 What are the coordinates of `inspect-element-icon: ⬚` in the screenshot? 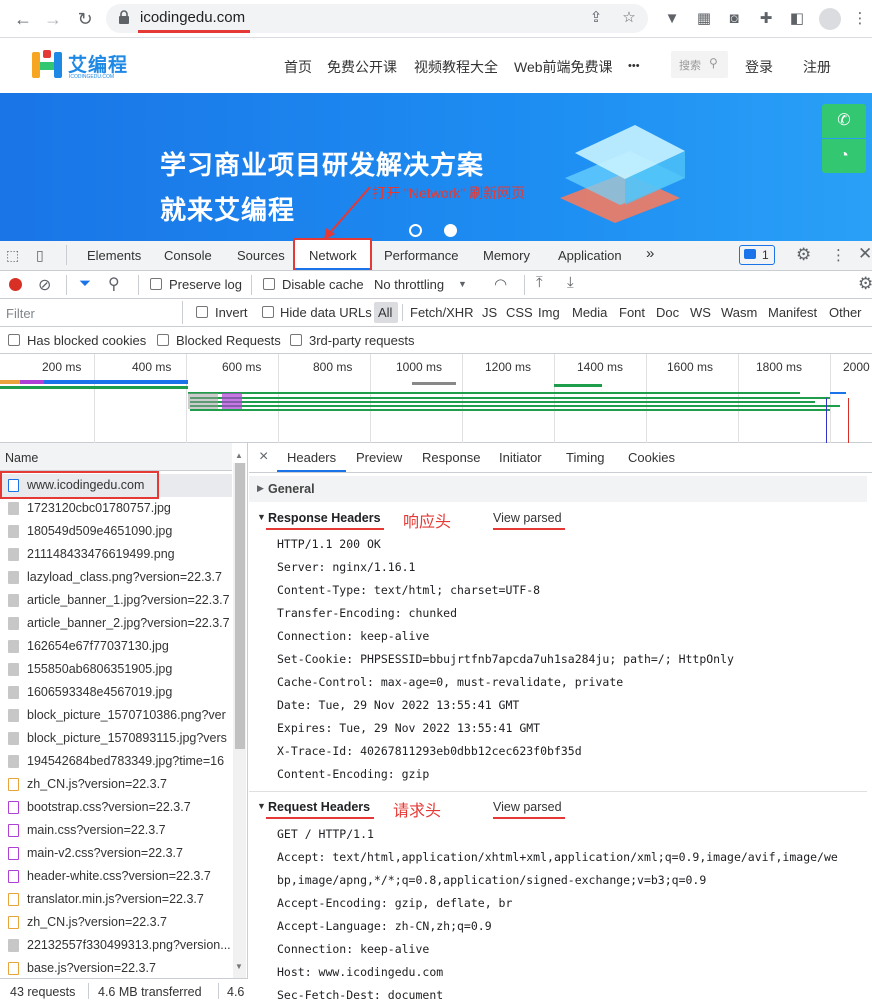 It's located at (12, 255).